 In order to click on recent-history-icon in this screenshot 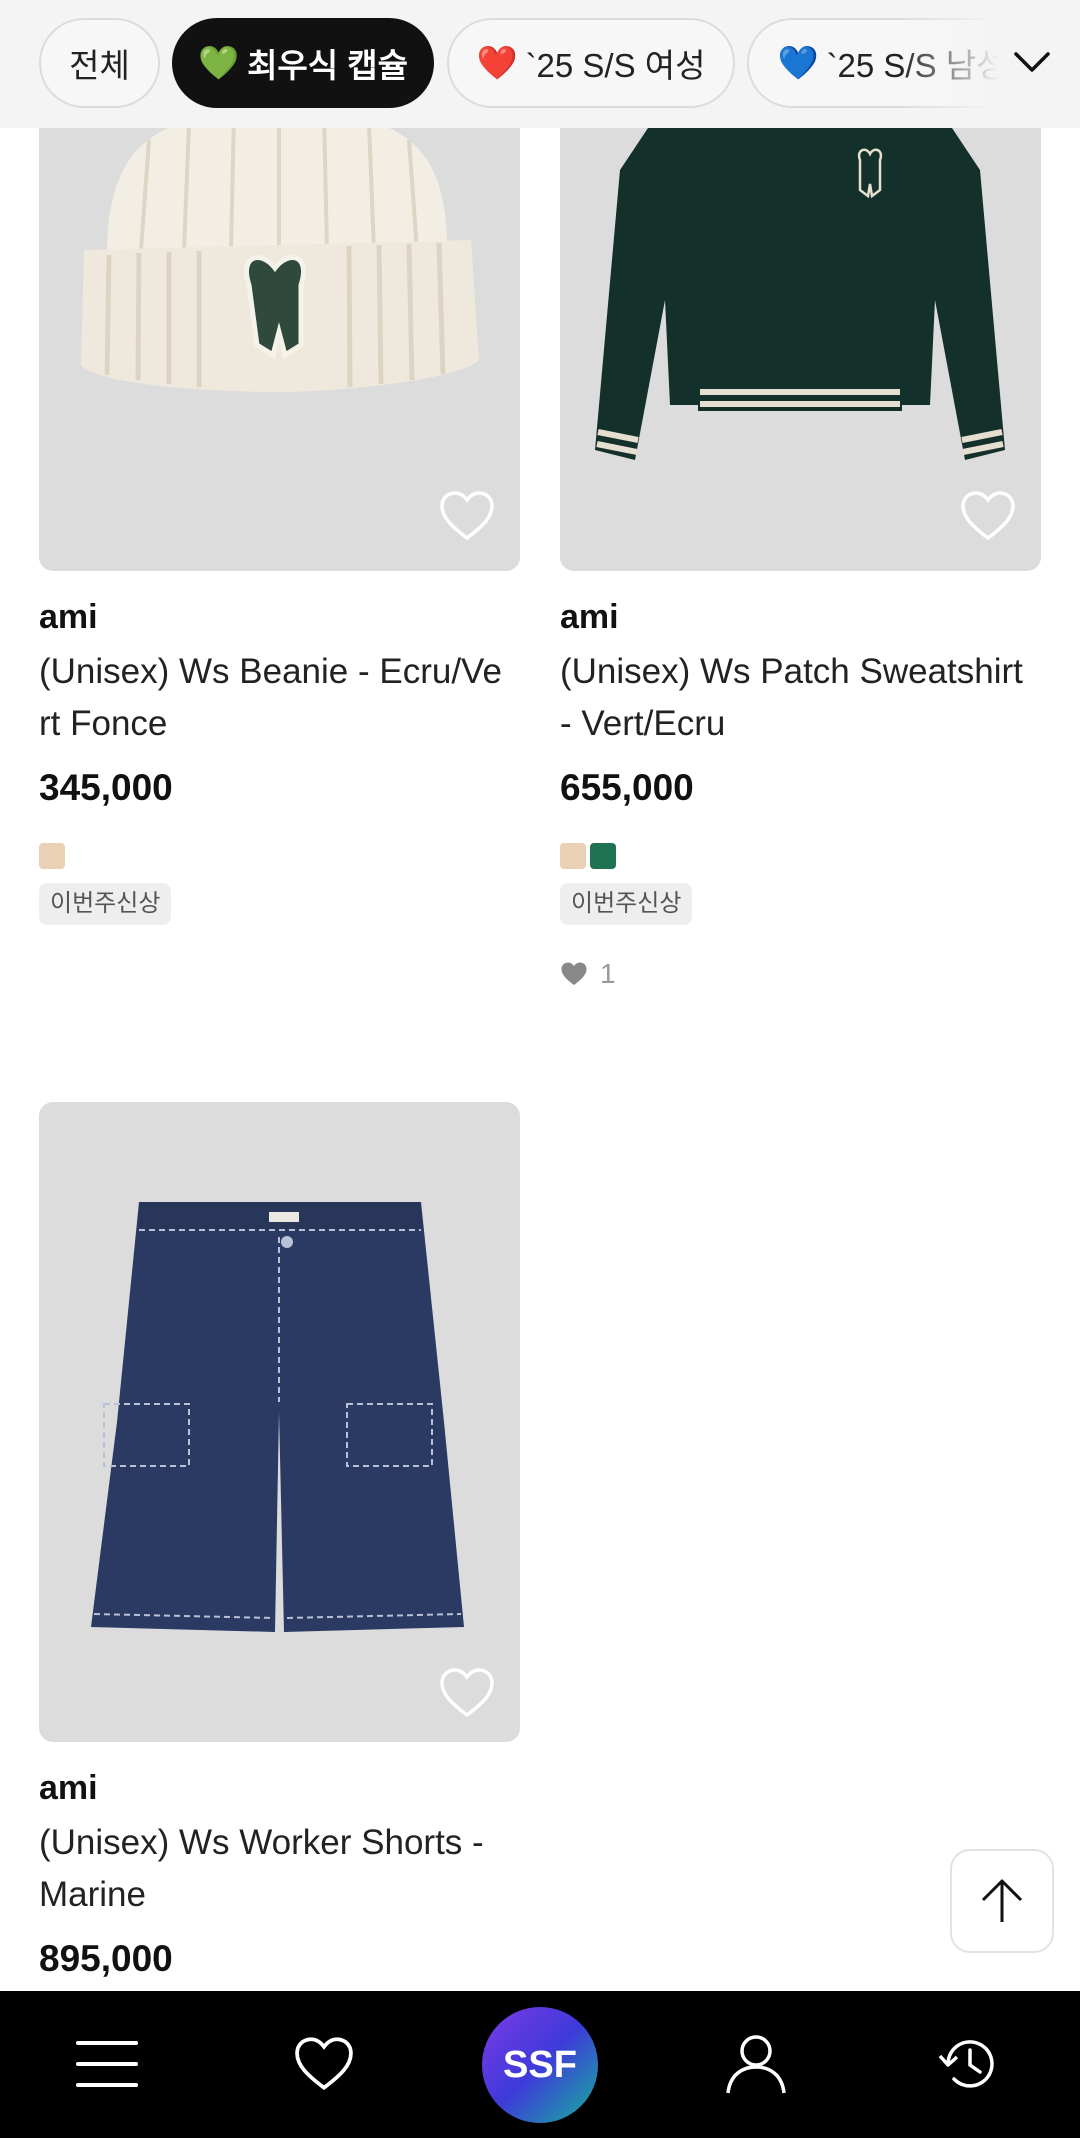, I will do `click(970, 2064)`.